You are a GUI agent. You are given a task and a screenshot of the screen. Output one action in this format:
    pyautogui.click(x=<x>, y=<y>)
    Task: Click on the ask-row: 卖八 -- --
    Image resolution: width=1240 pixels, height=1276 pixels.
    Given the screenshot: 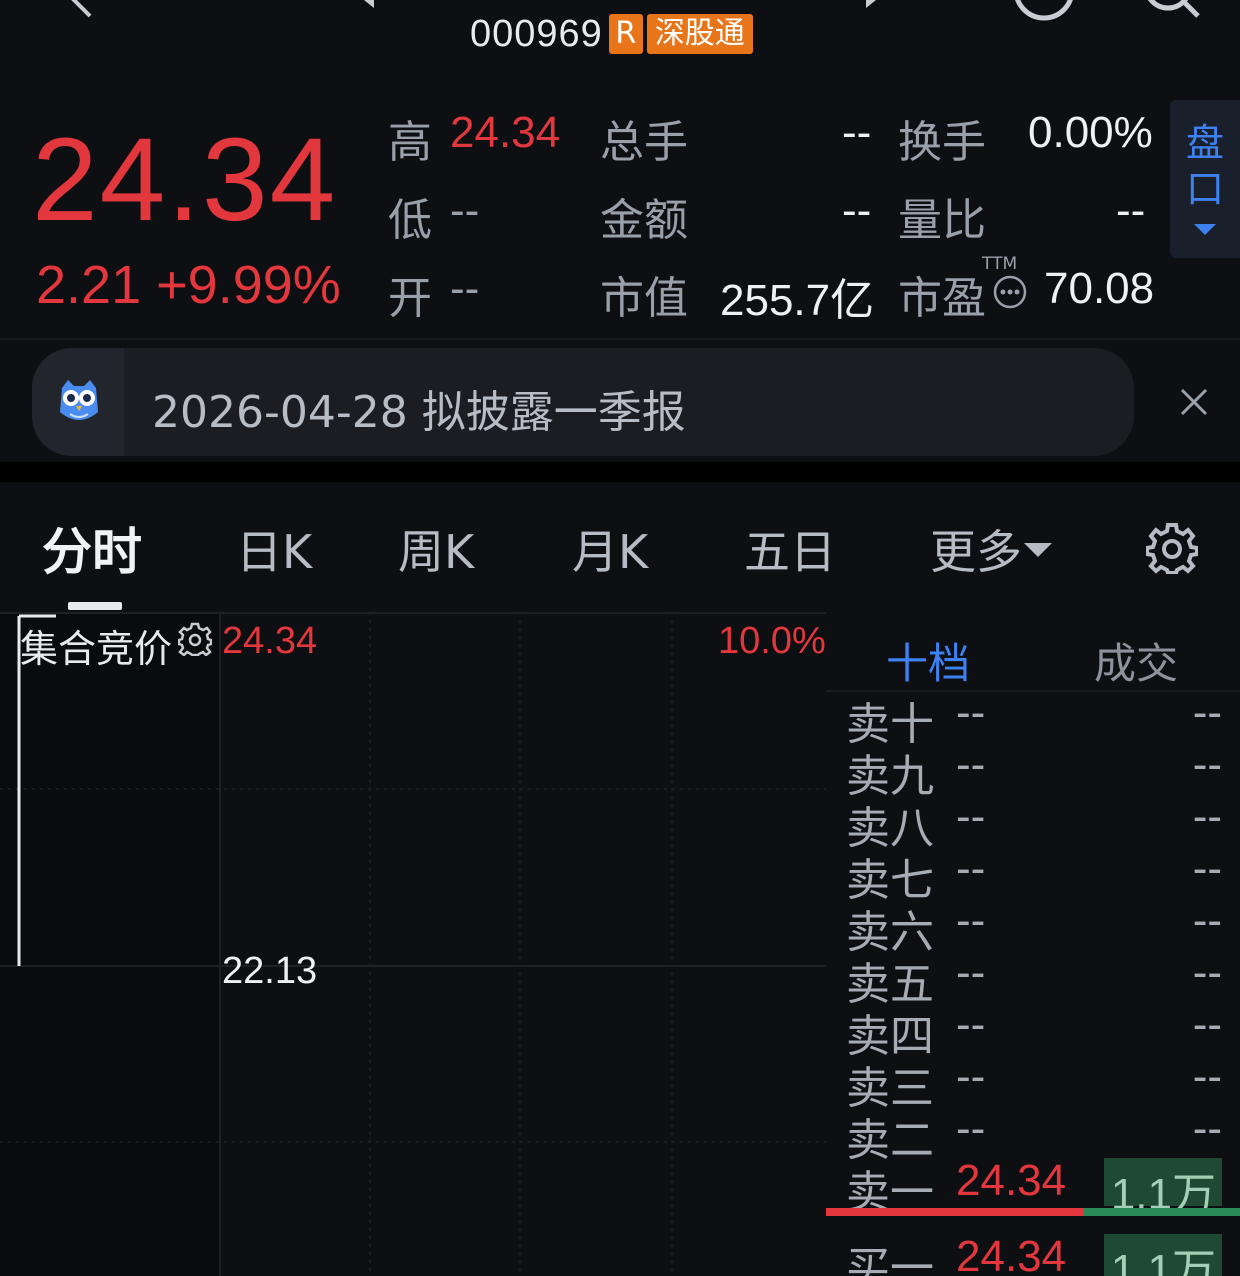 What is the action you would take?
    pyautogui.click(x=1033, y=823)
    